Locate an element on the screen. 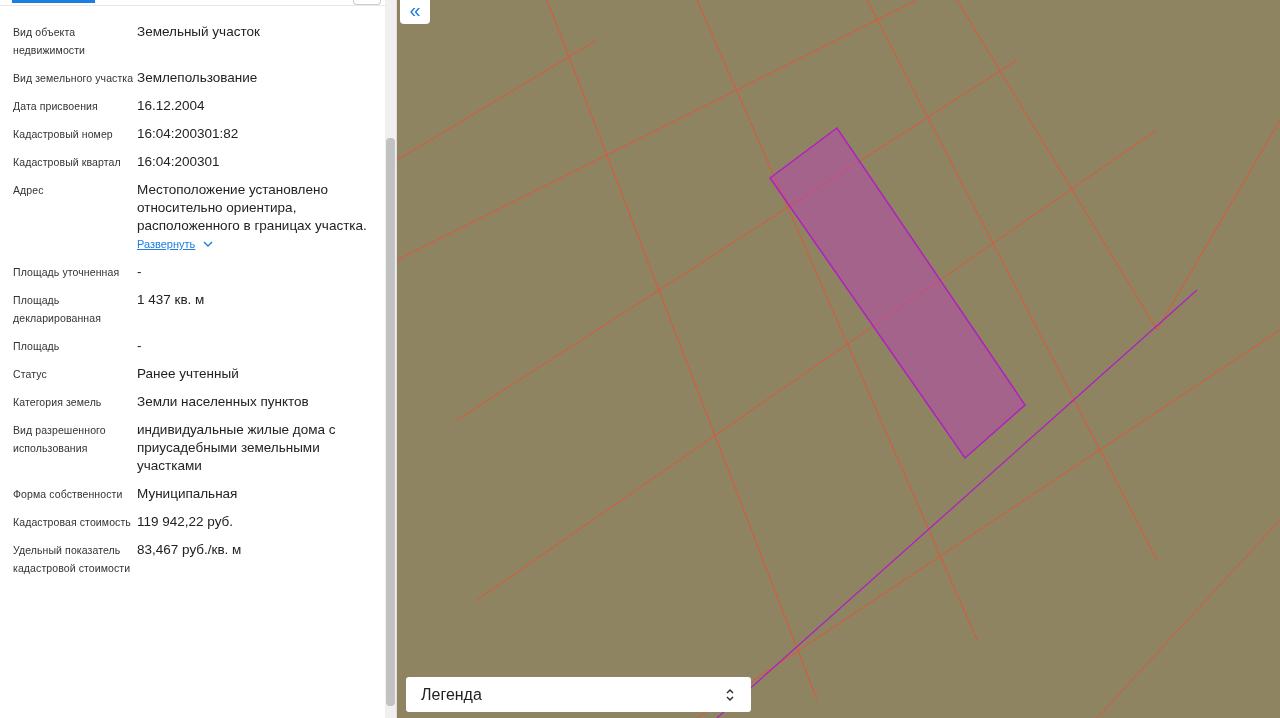 The height and width of the screenshot is (718, 1280). chevron-down-icon is located at coordinates (208, 244).